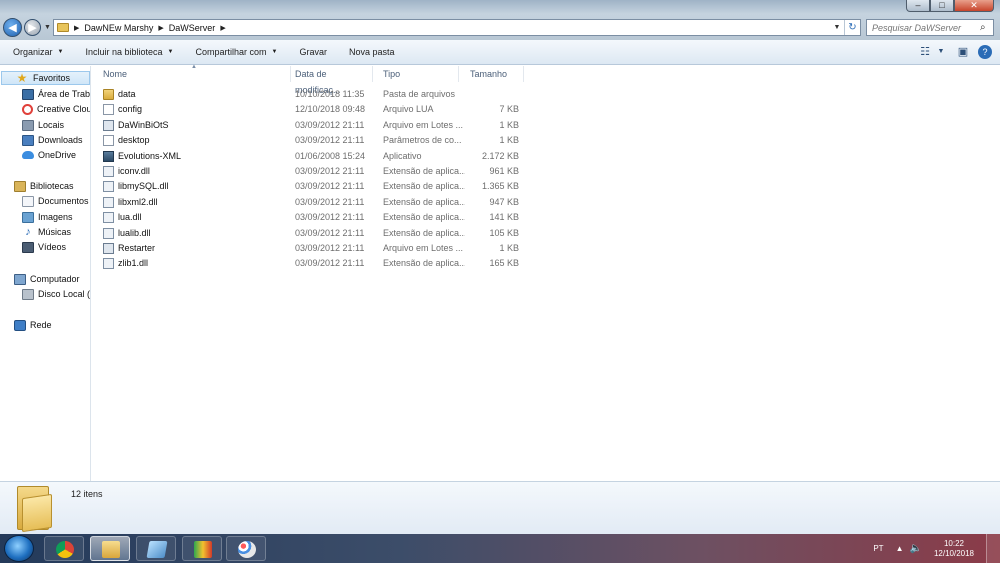  I want to click on refresh-icon: ↻, so click(852, 27).